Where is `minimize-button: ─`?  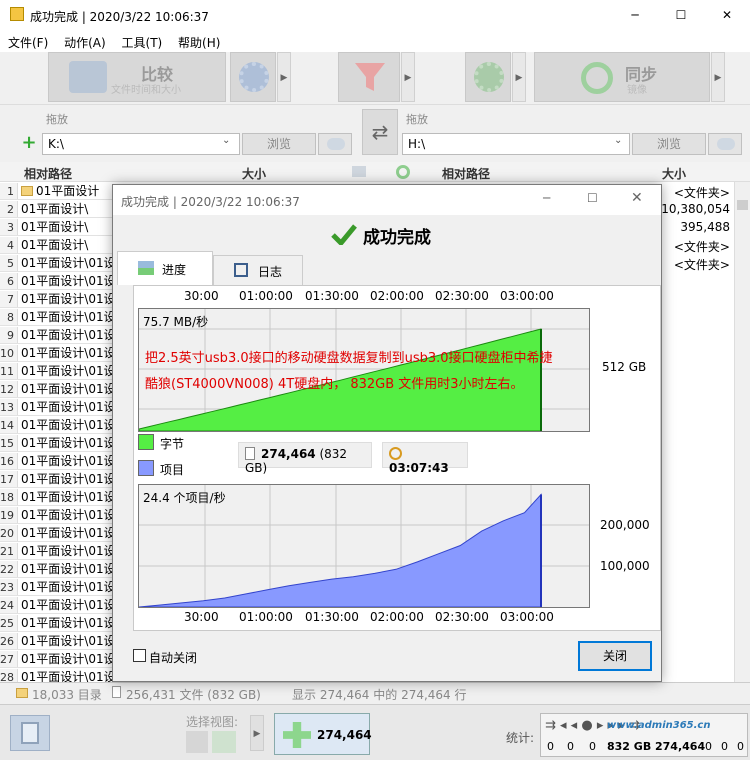 minimize-button: ─ is located at coordinates (635, 15).